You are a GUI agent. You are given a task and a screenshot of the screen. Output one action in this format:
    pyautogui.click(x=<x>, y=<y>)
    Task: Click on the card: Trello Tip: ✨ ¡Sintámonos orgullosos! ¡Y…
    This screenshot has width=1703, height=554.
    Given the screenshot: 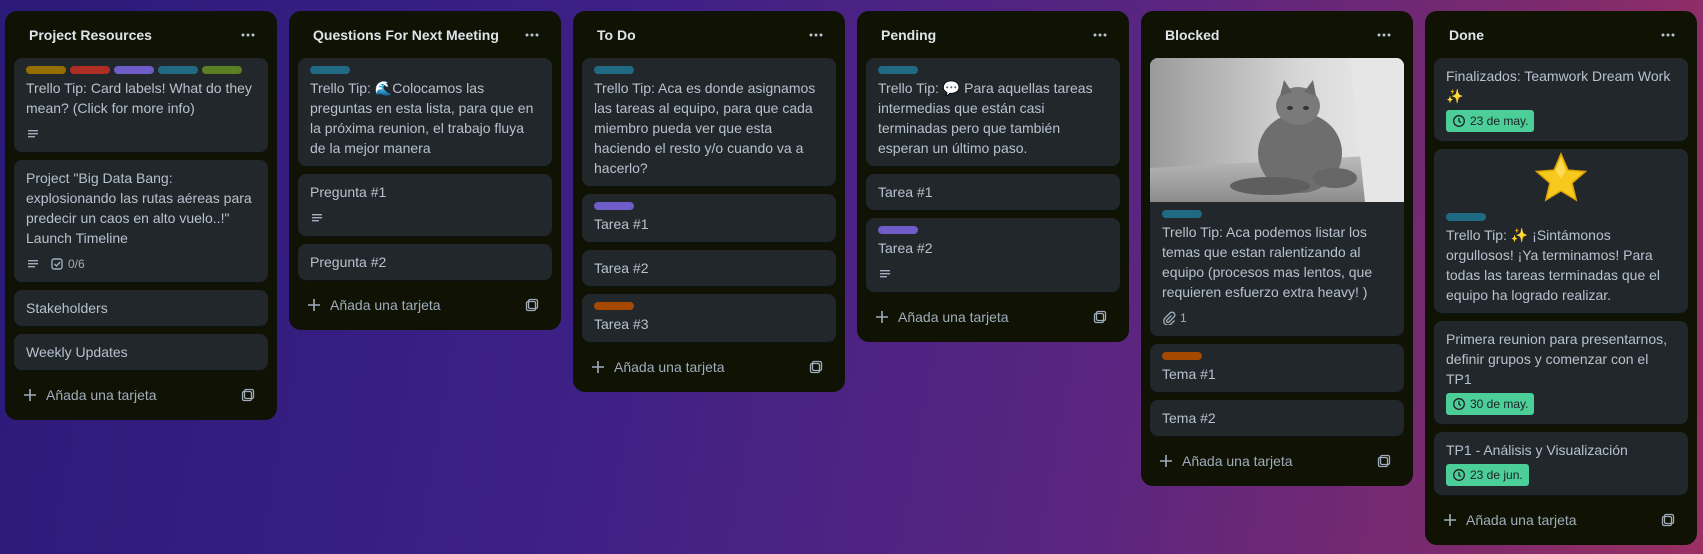 What is the action you would take?
    pyautogui.click(x=1561, y=231)
    